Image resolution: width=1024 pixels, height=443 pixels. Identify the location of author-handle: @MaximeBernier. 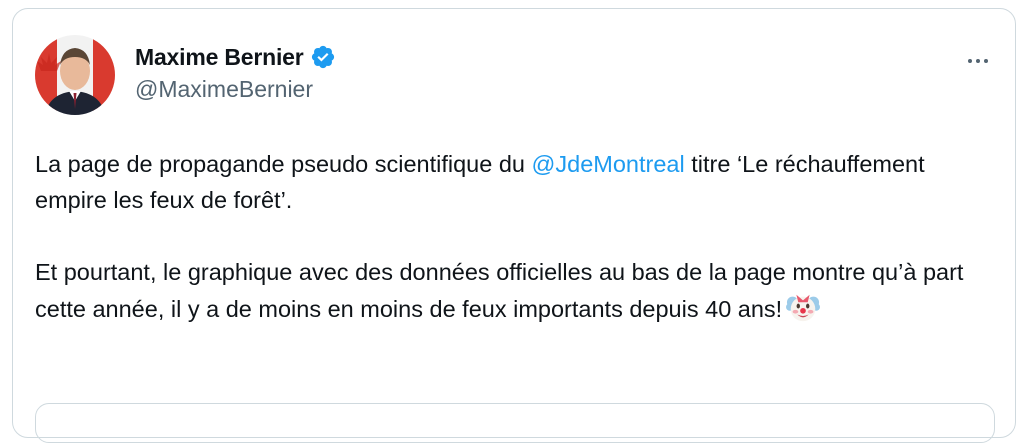
(224, 89).